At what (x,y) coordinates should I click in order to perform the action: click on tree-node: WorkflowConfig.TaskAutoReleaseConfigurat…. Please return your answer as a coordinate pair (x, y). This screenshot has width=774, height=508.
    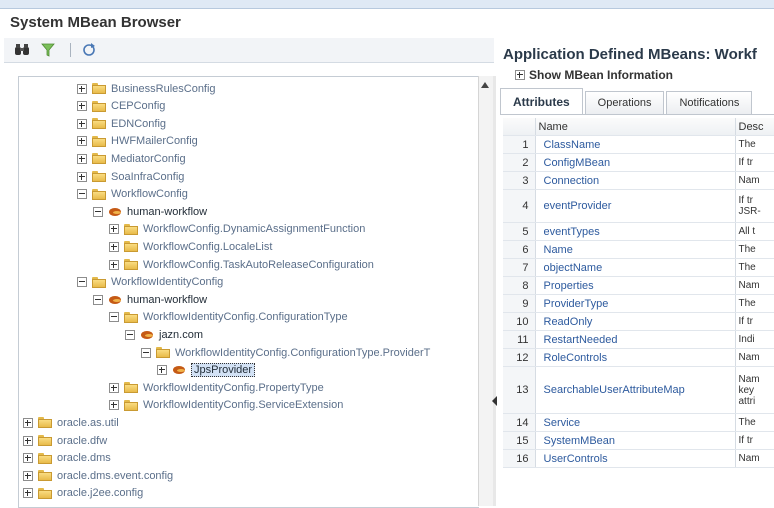
    Looking at the image, I should click on (241, 264).